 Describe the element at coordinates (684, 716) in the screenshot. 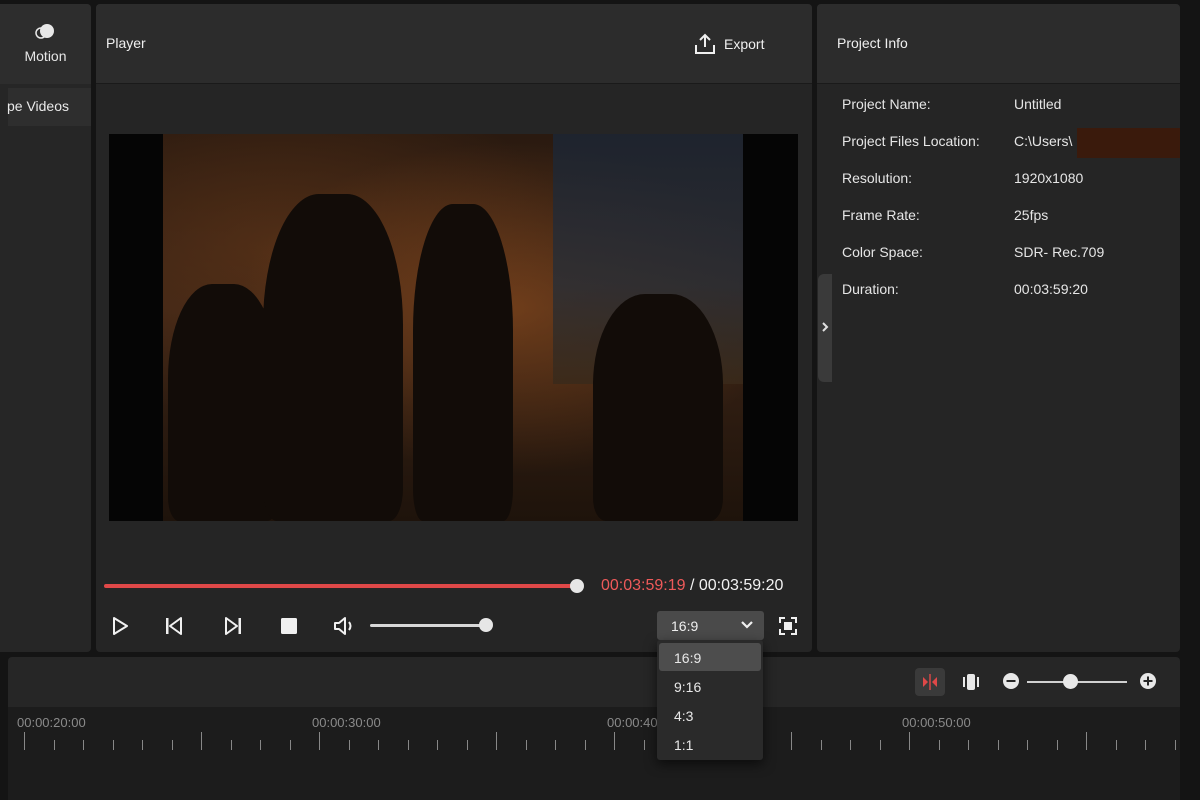

I see `ratio-option-label: 4:3` at that location.